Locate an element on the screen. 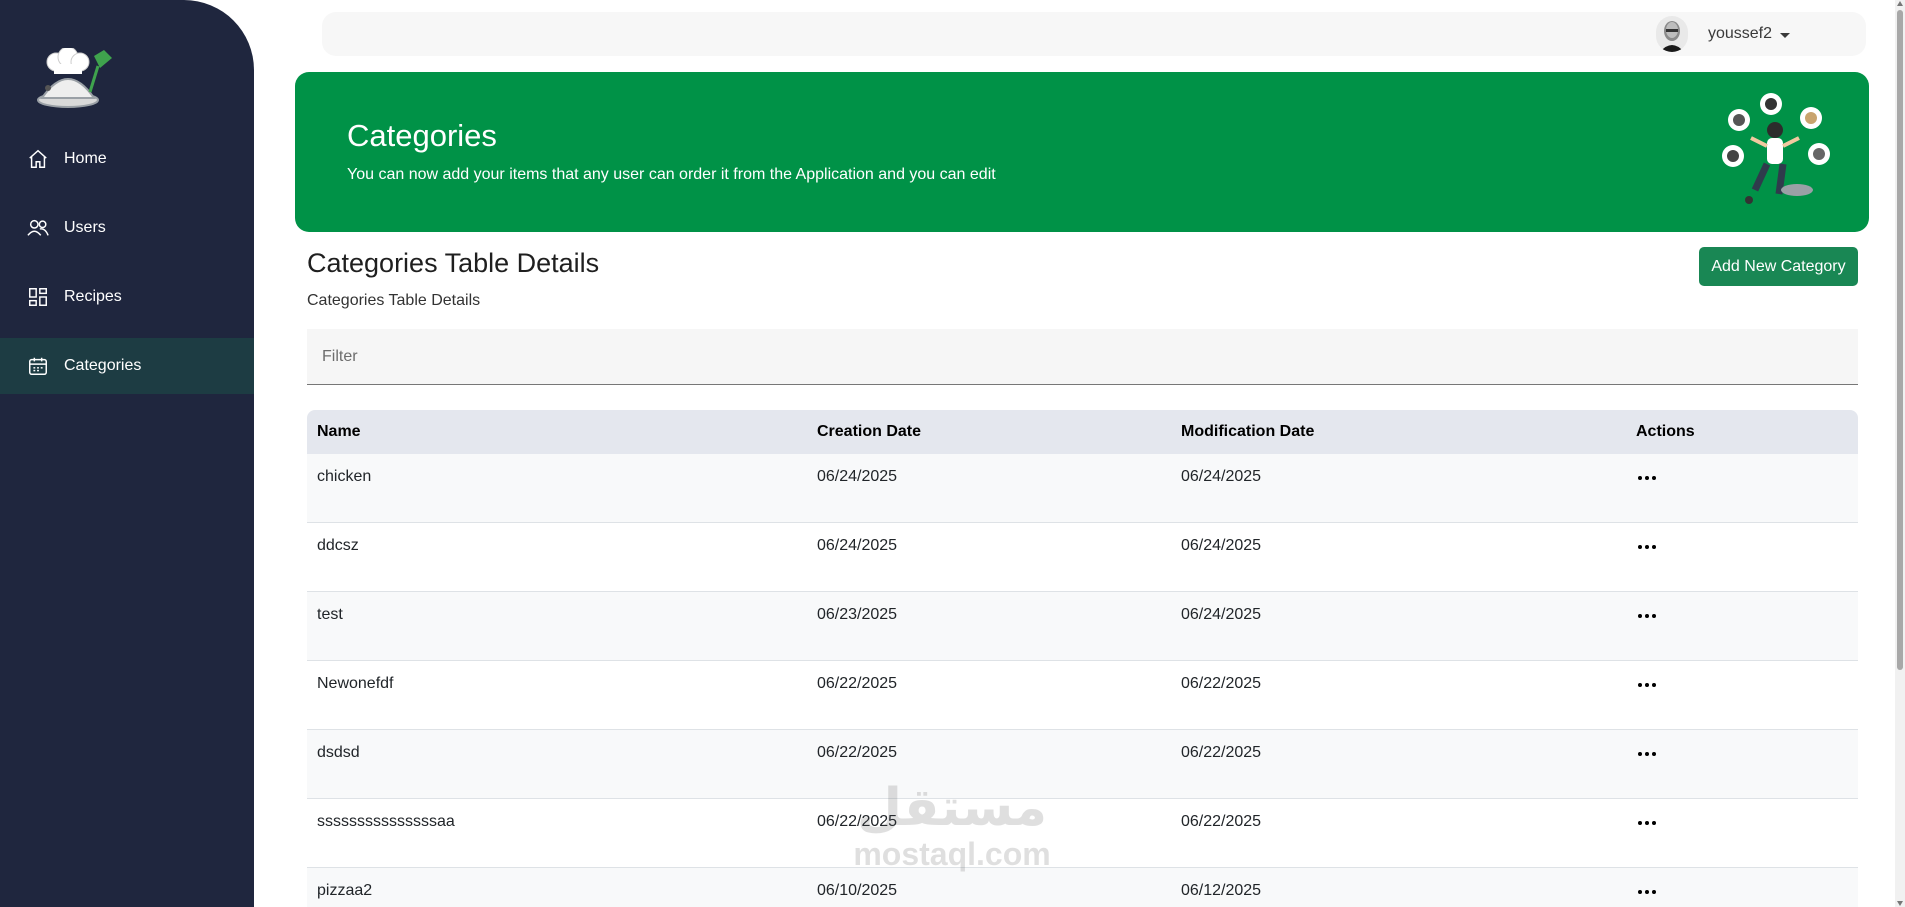 The height and width of the screenshot is (907, 1905). home-icon is located at coordinates (38, 159).